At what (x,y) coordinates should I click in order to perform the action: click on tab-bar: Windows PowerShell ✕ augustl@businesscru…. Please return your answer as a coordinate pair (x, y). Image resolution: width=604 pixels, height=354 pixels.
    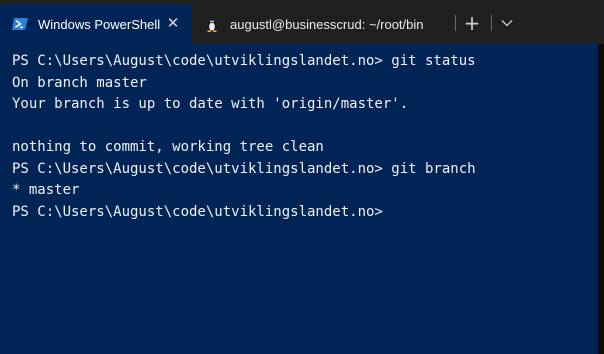
    Looking at the image, I should click on (302, 22).